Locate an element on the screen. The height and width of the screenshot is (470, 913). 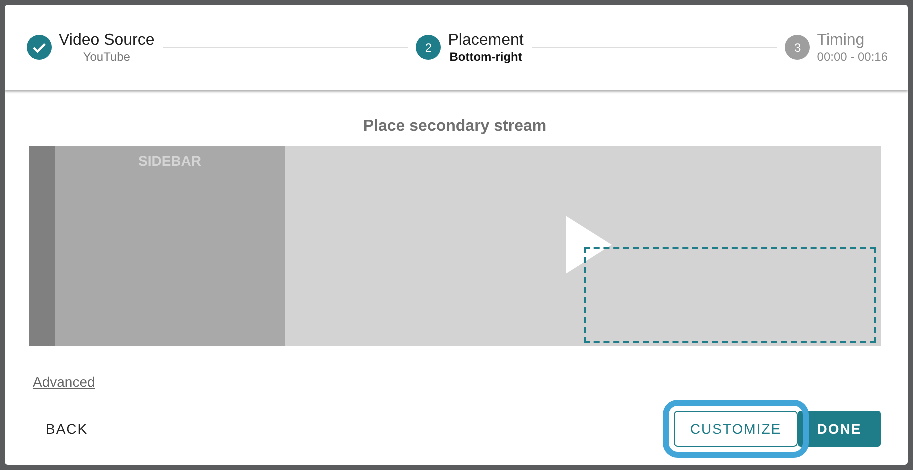
step-title: Placement is located at coordinates (486, 40).